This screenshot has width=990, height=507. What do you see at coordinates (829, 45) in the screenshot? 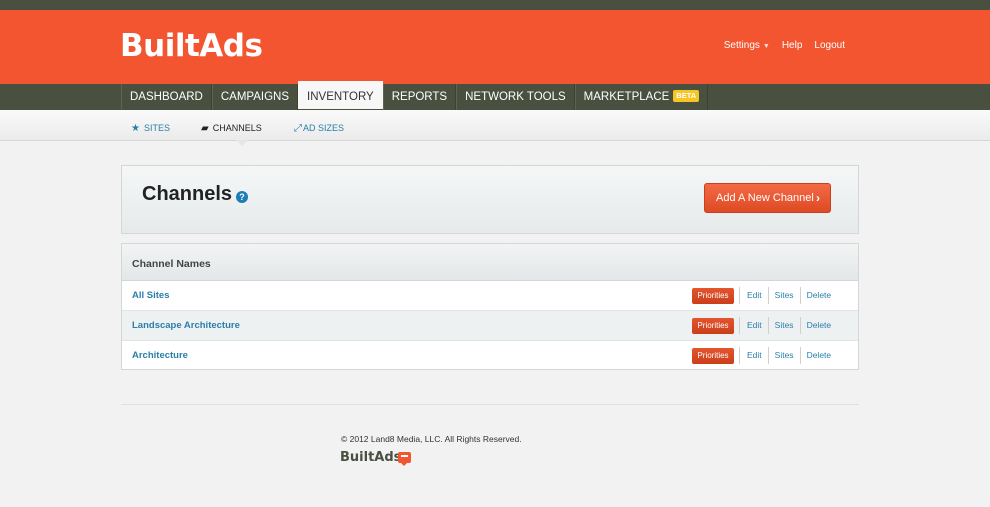
I see `logout-link: Logout` at bounding box center [829, 45].